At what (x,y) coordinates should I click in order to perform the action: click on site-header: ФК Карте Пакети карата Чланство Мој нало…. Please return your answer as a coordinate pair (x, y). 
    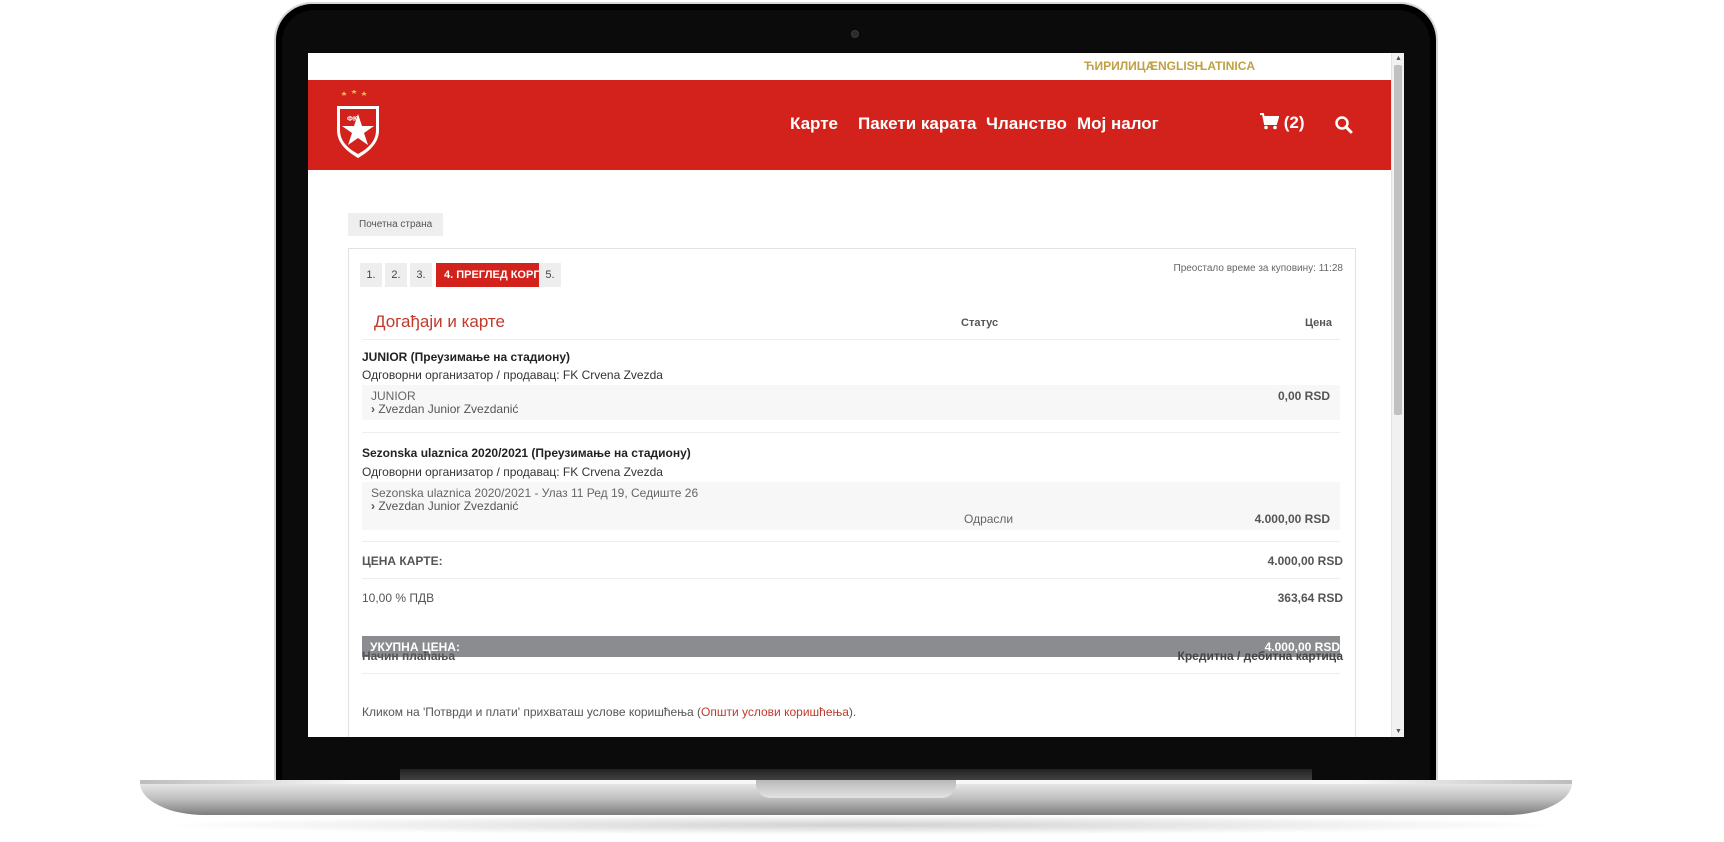
    Looking at the image, I should click on (850, 125).